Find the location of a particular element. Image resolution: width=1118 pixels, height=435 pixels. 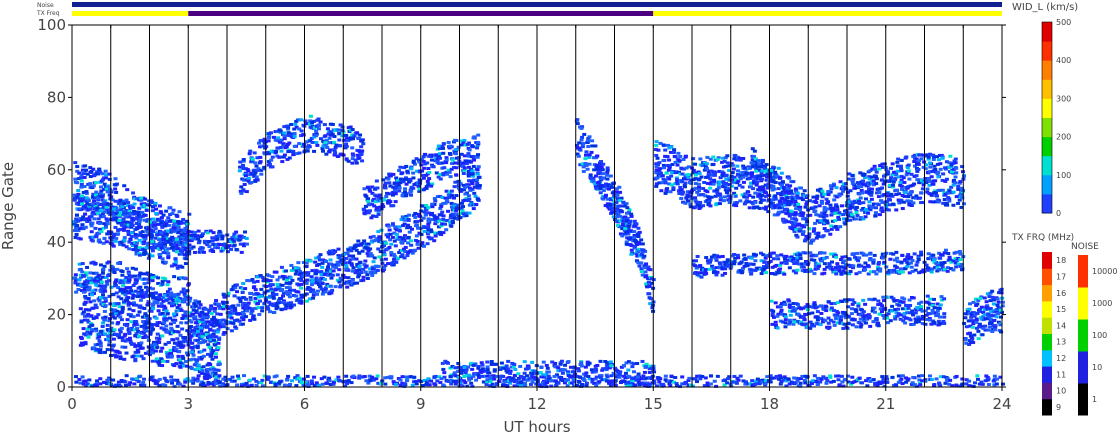

txfreq-scale-tick-3: 12 is located at coordinates (1061, 358).